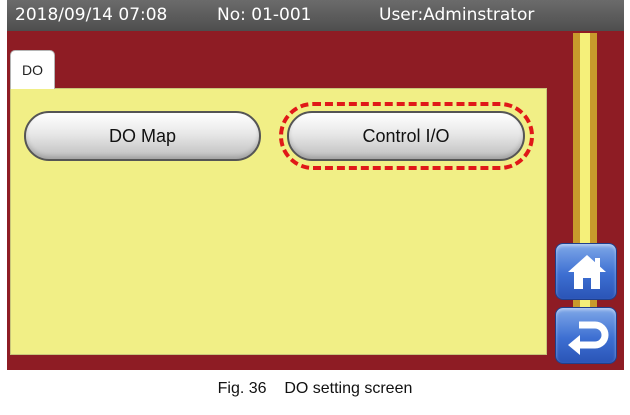 The width and height of the screenshot is (630, 415). Describe the element at coordinates (142, 136) in the screenshot. I see `do-map-button: DO Map` at that location.